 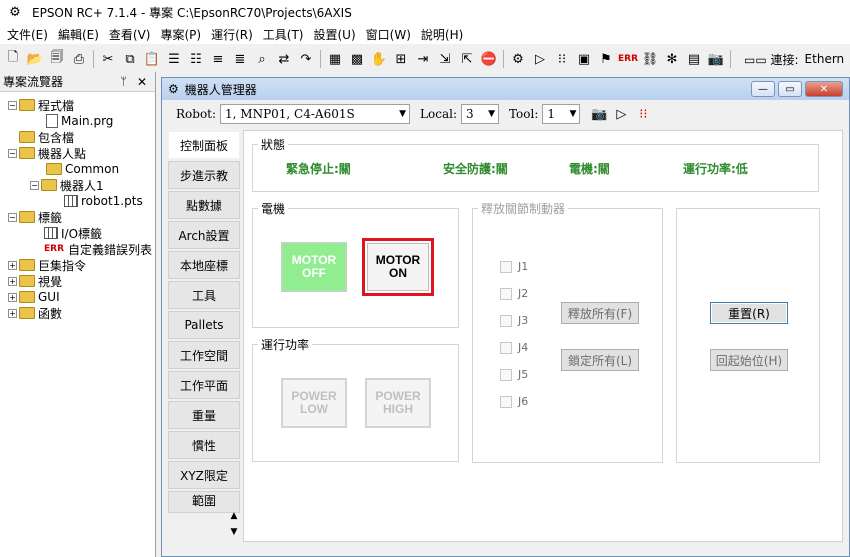 What do you see at coordinates (142, 82) in the screenshot?
I see `close-icon: ✕` at bounding box center [142, 82].